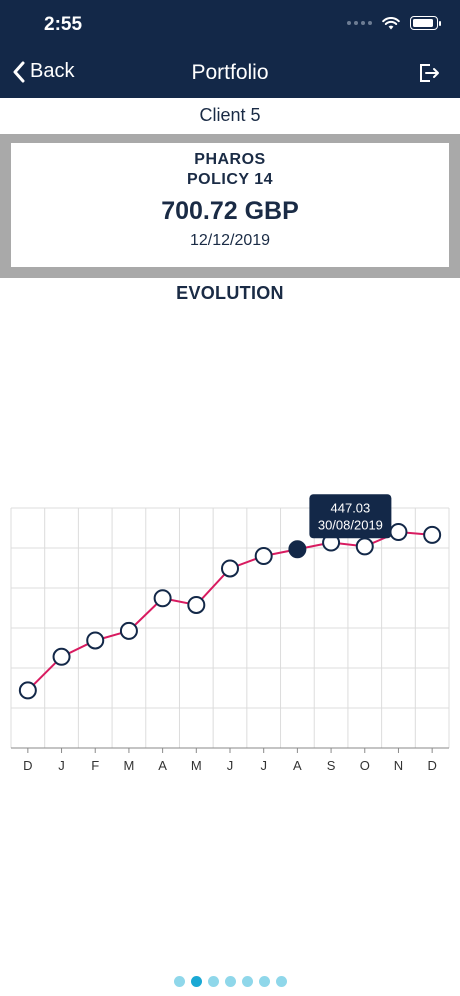  What do you see at coordinates (229, 179) in the screenshot?
I see `policy-name: POLICY 14` at bounding box center [229, 179].